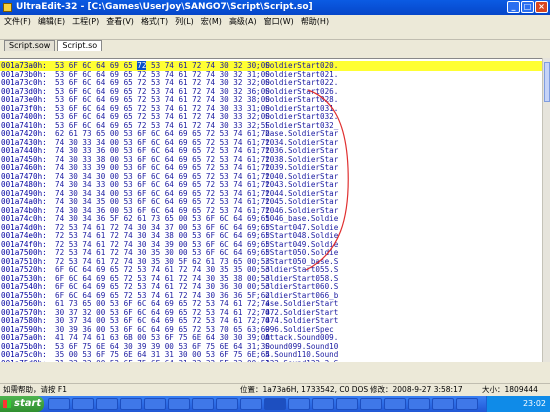 The width and height of the screenshot is (550, 412). Describe the element at coordinates (275, 45) in the screenshot. I see `file-tabs: Script.sow Script.so` at that location.